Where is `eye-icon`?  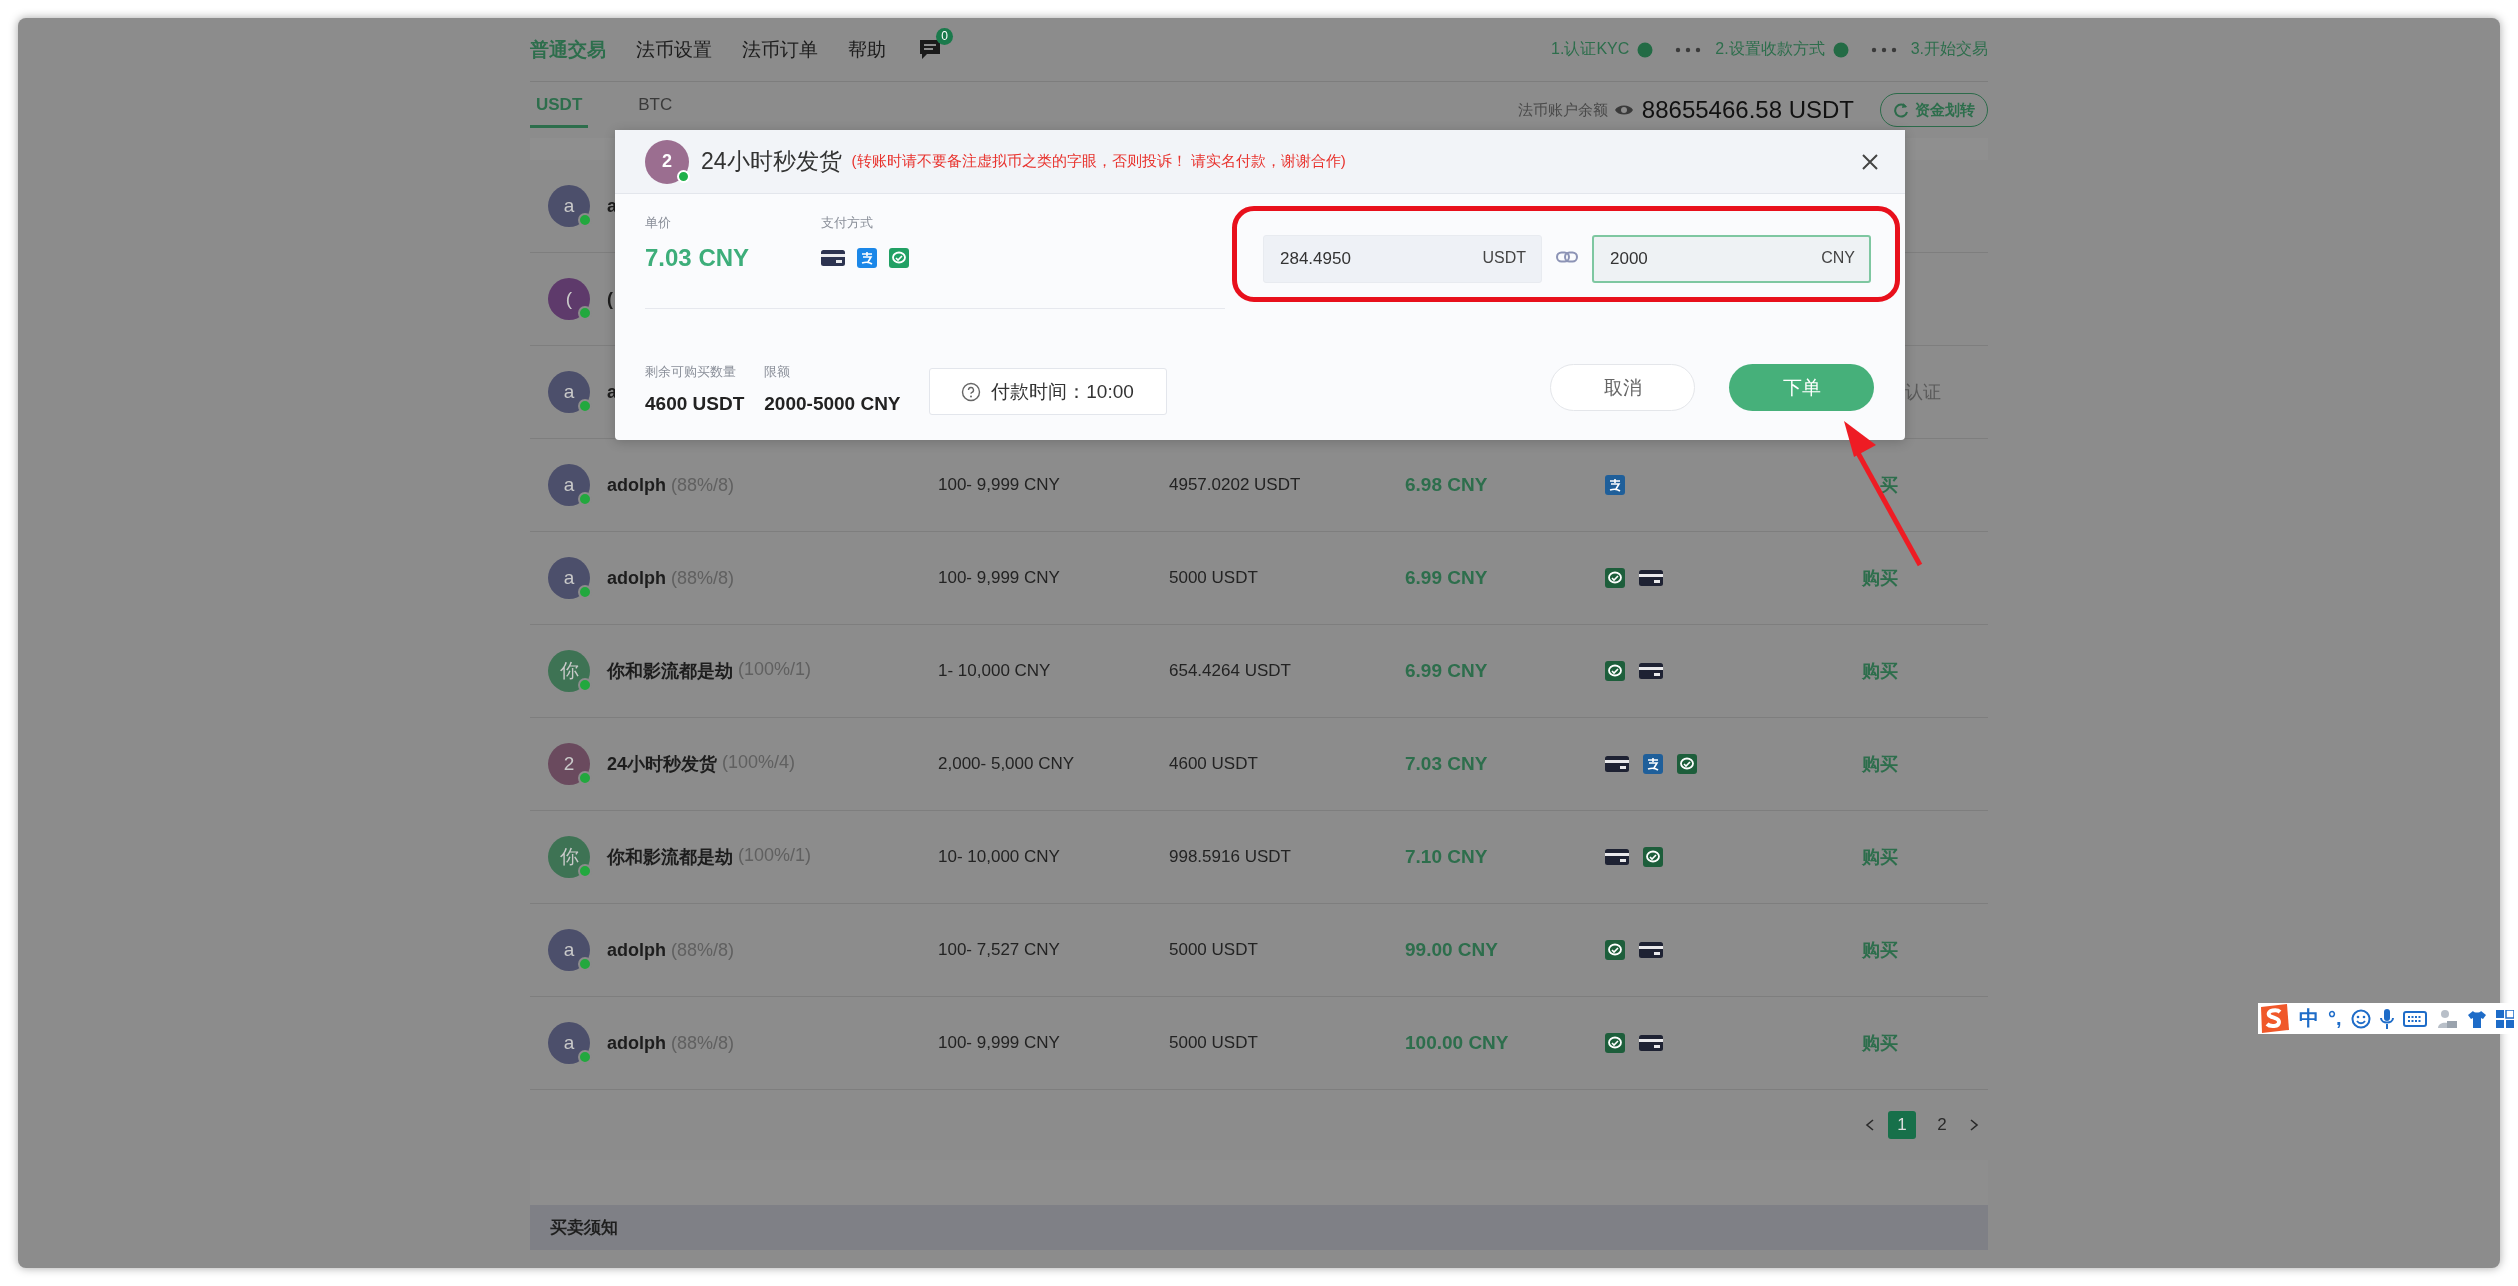 eye-icon is located at coordinates (1623, 110).